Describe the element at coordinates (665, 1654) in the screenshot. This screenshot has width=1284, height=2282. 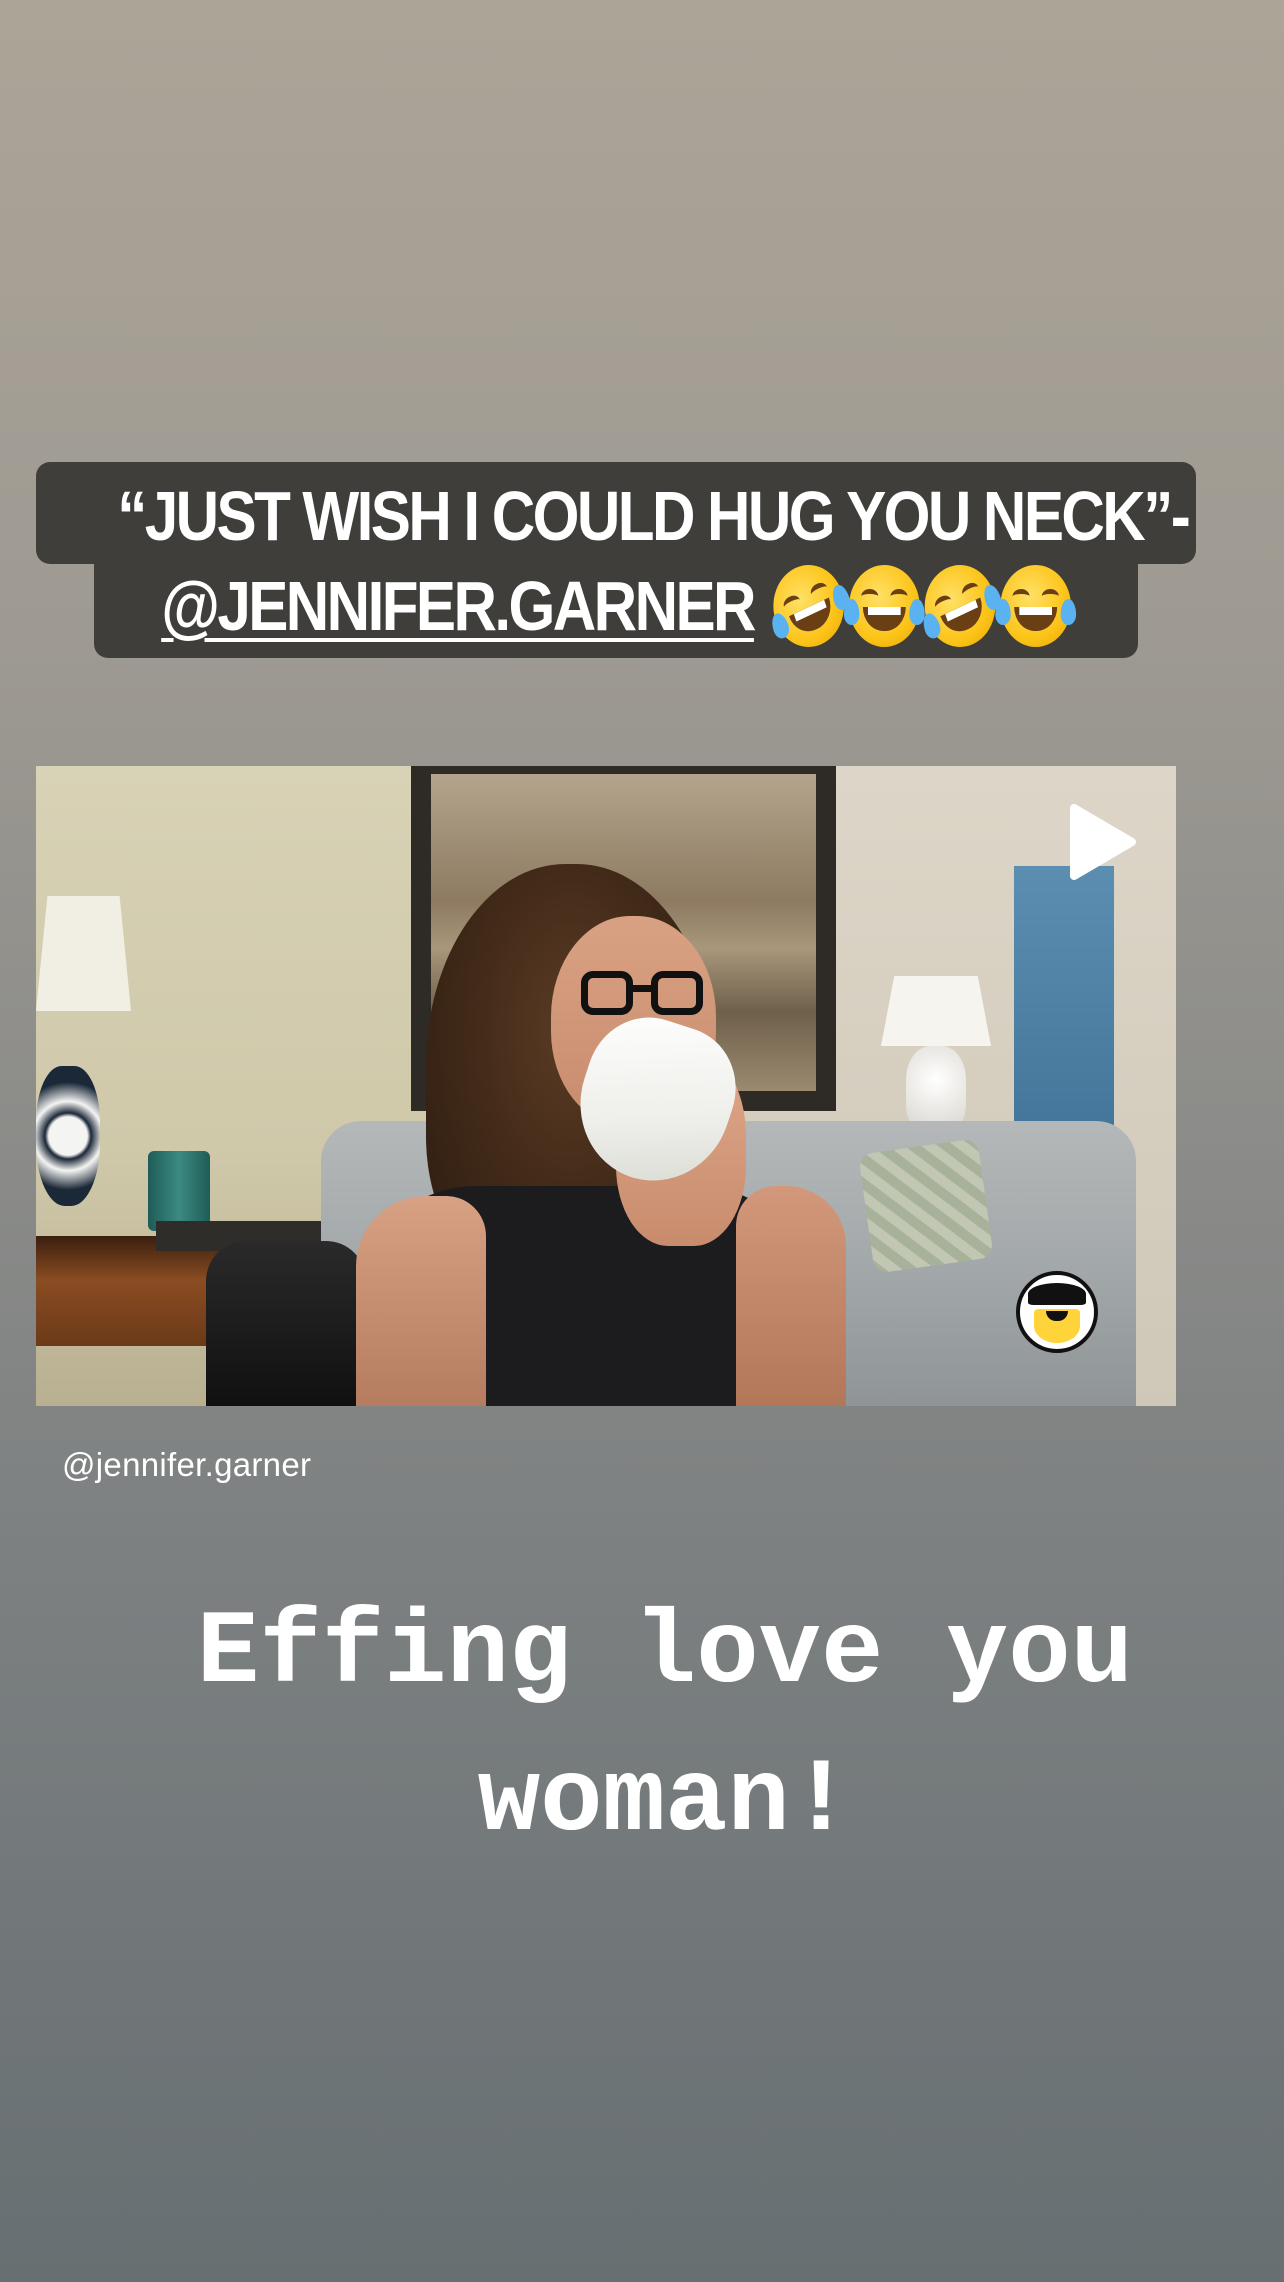
I see `story-text-line-1: Effing love you` at that location.